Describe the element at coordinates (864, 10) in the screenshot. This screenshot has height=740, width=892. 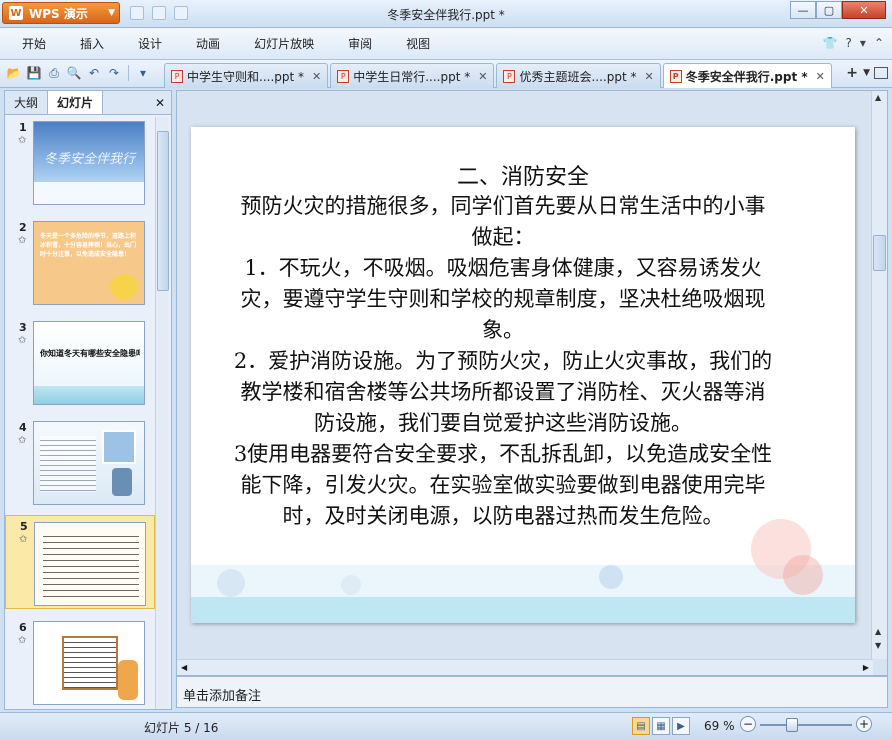
I see `close-button: ✕` at that location.